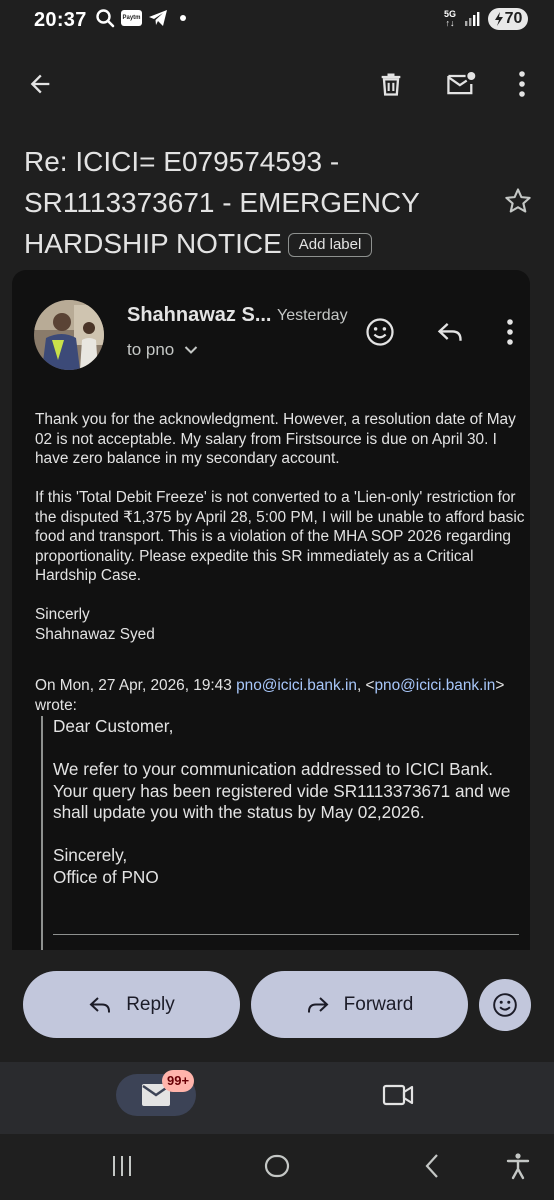 The image size is (554, 1200). Describe the element at coordinates (191, 350) in the screenshot. I see `chevron-down-icon` at that location.